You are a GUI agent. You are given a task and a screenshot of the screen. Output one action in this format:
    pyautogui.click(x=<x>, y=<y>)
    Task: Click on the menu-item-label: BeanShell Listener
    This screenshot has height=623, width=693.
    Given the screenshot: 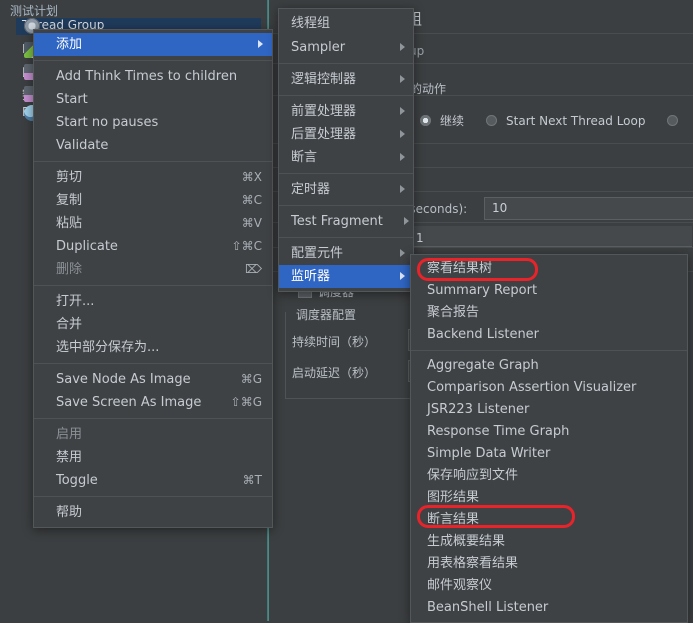 What is the action you would take?
    pyautogui.click(x=488, y=607)
    